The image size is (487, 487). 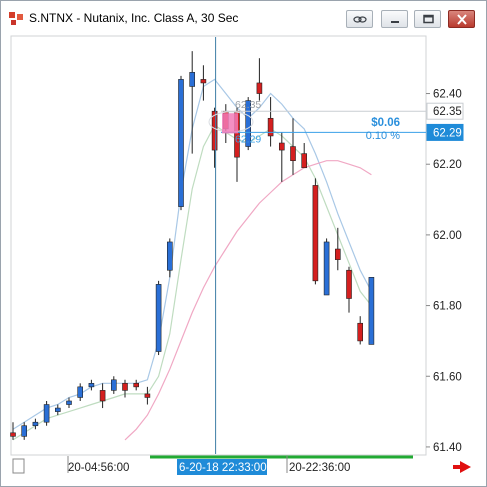 I want to click on scroll-thumb, so click(x=18, y=466).